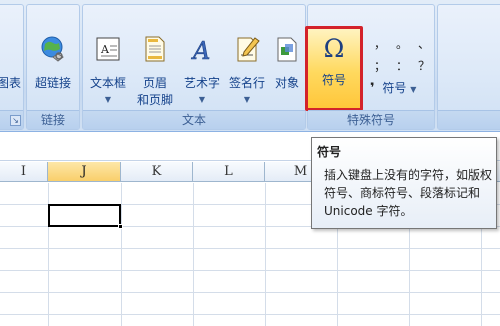  Describe the element at coordinates (247, 99) in the screenshot. I see `signature-line-dropdown-arrow: ▼` at that location.